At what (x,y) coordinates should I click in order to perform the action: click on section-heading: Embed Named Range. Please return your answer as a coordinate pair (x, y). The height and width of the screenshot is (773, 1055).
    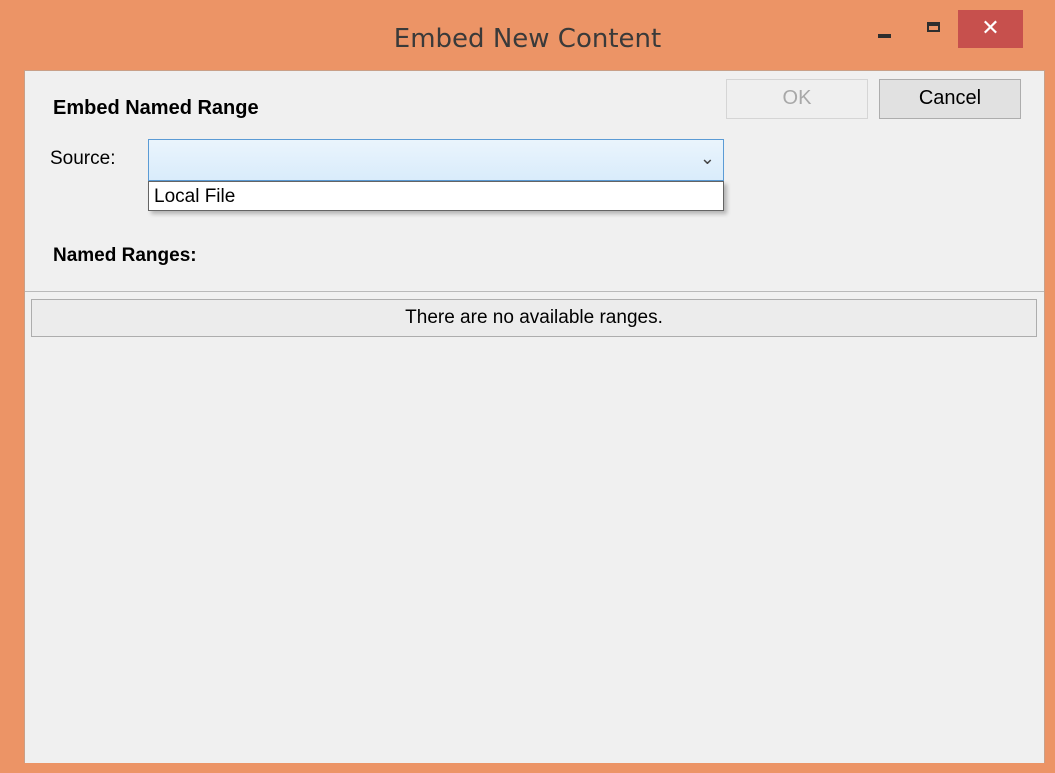
    Looking at the image, I should click on (156, 108).